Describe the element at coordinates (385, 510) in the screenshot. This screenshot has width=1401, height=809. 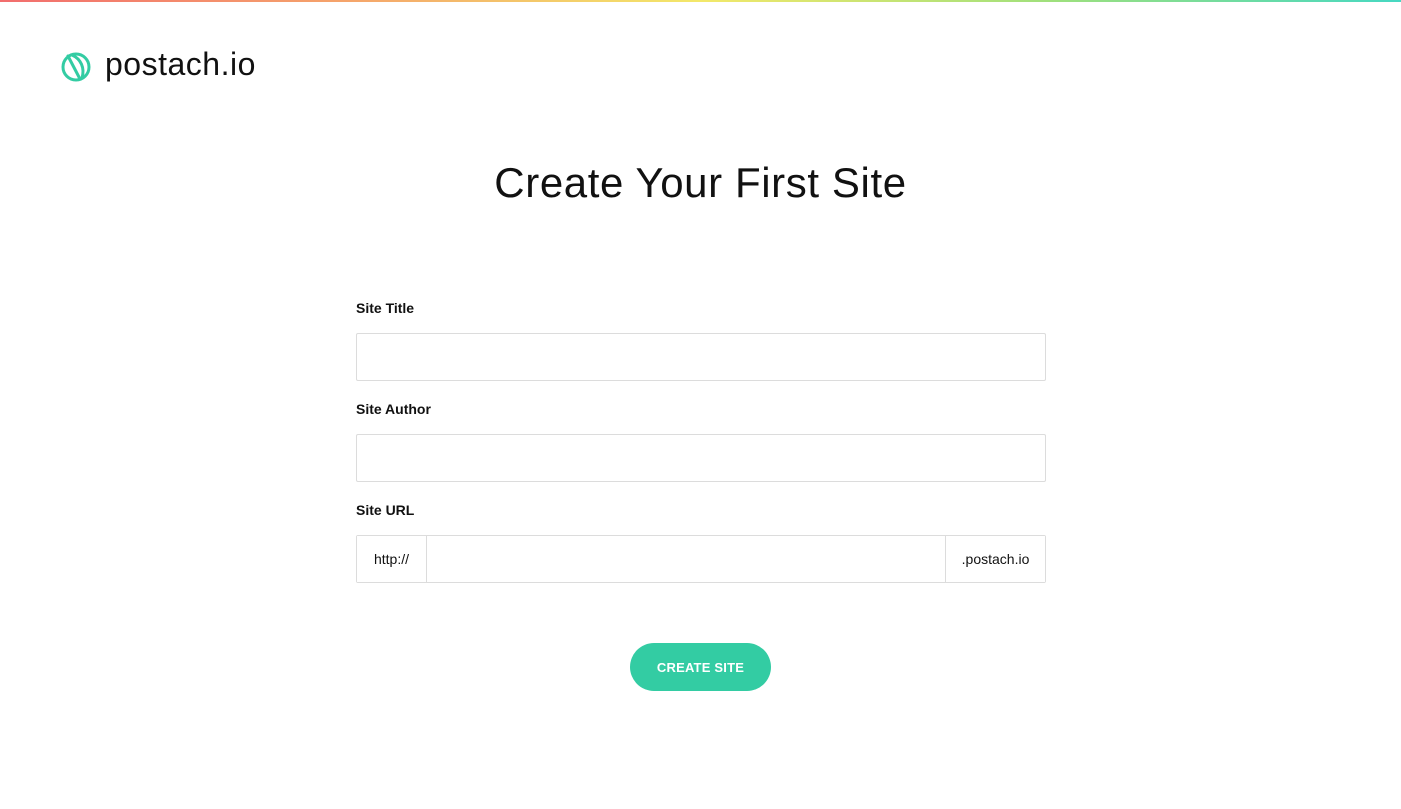
I see `site-url-label: Site URL` at that location.